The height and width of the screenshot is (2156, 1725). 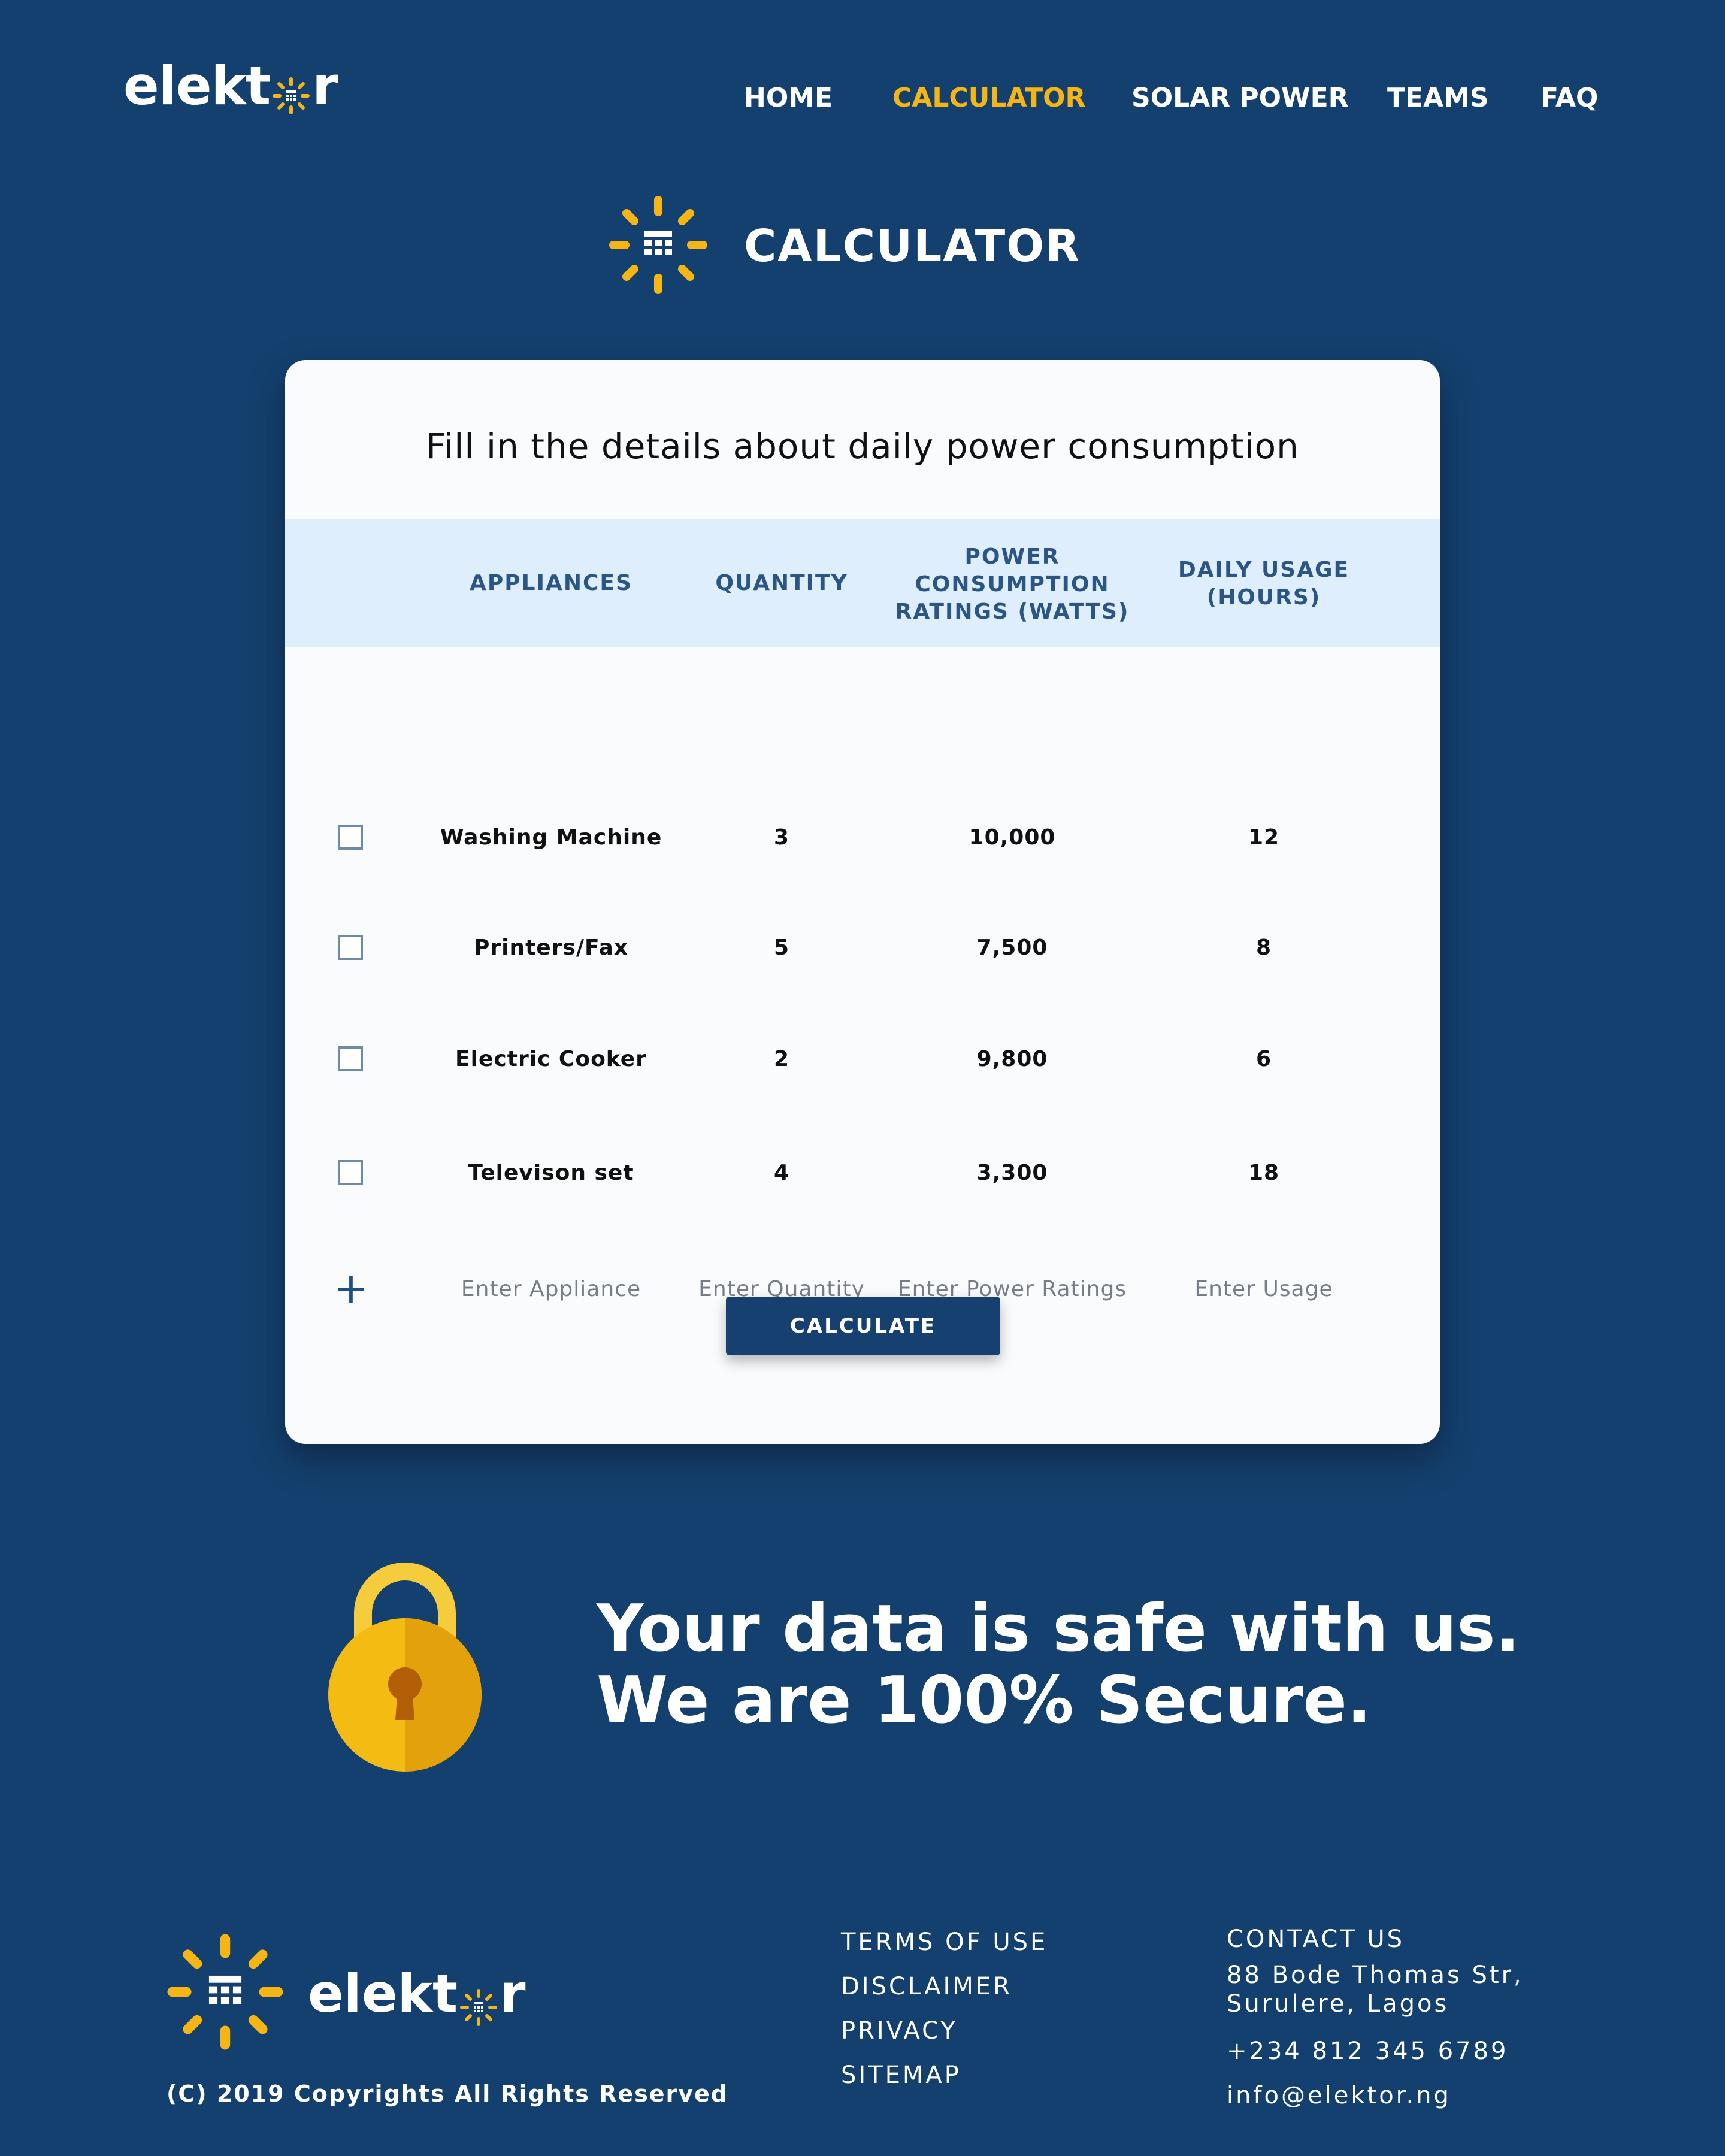 What do you see at coordinates (781, 1059) in the screenshot?
I see `cell-quantity: 2` at bounding box center [781, 1059].